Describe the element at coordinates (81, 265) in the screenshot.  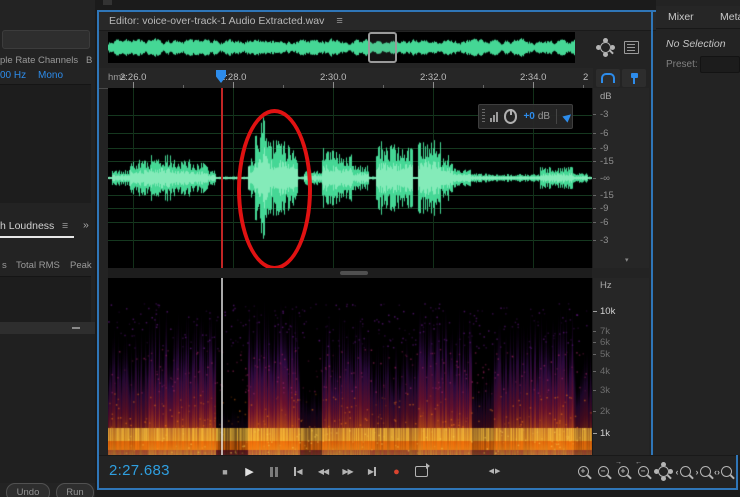
I see `loudness-header-peak: Peak` at that location.